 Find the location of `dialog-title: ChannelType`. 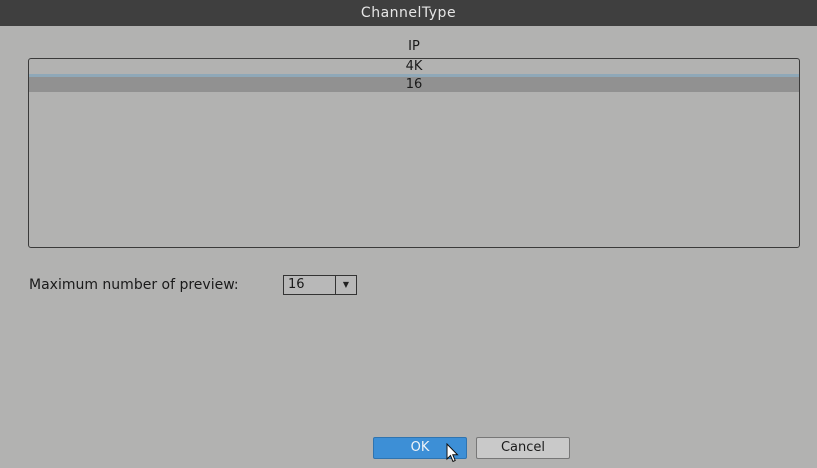

dialog-title: ChannelType is located at coordinates (408, 13).